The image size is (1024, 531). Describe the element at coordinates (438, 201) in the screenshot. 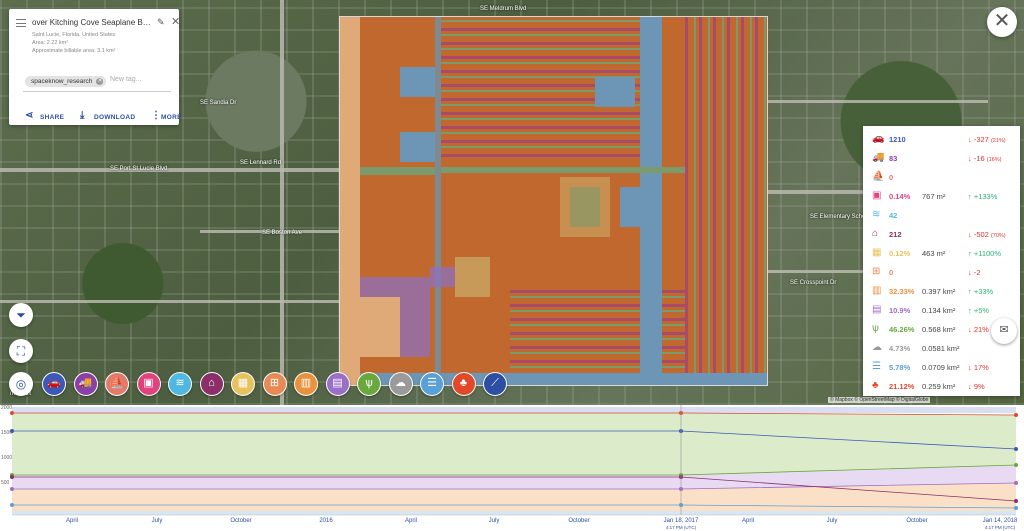

I see `overlay-road` at that location.